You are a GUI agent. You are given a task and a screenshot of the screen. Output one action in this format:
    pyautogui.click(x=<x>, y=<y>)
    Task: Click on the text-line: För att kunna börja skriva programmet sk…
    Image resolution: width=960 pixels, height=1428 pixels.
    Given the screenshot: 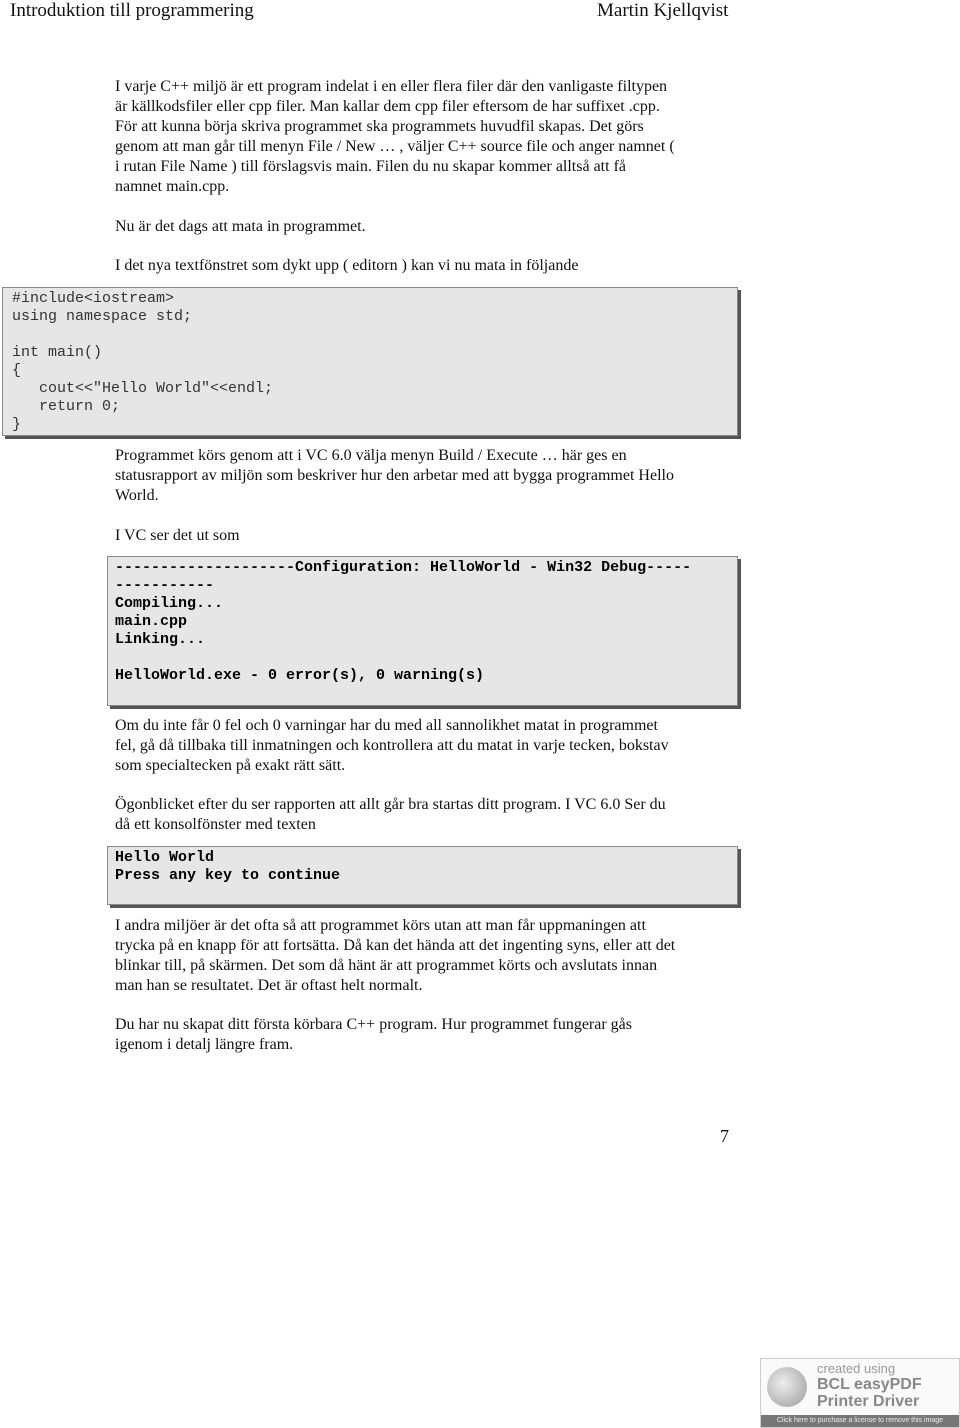 What is the action you would take?
    pyautogui.click(x=379, y=126)
    